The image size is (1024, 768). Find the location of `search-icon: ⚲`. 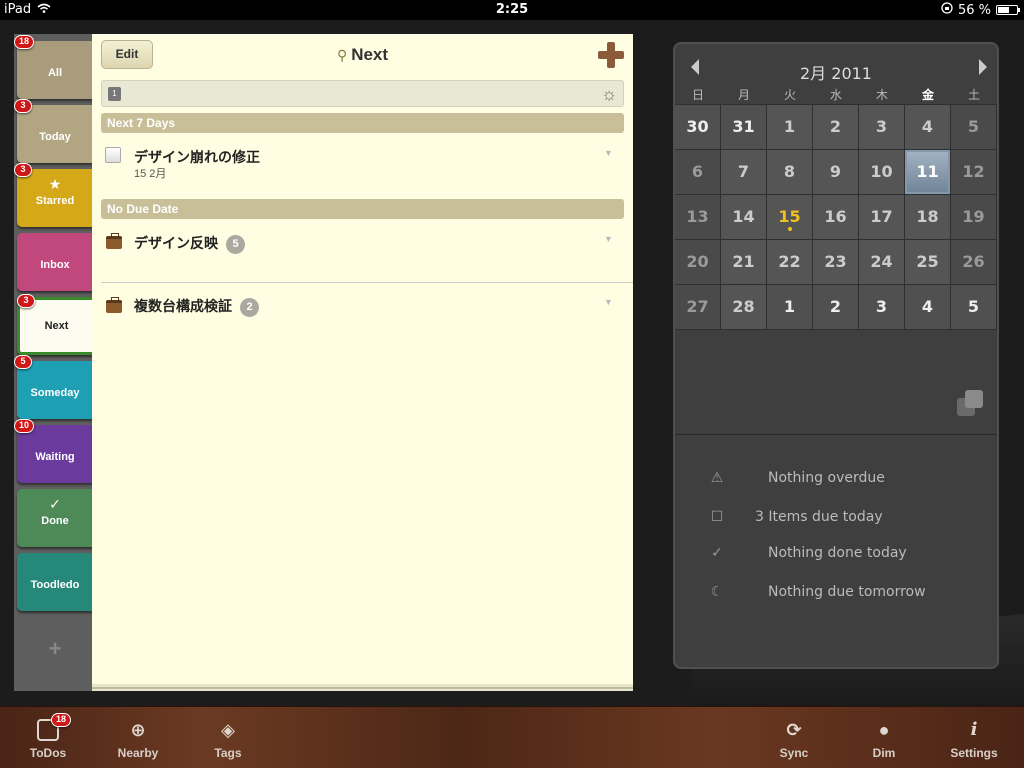

search-icon: ⚲ is located at coordinates (342, 55).